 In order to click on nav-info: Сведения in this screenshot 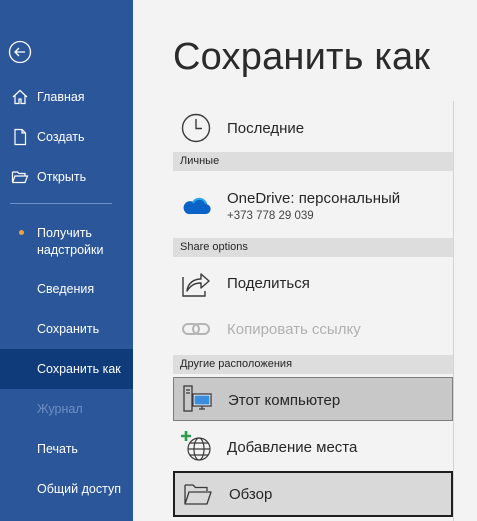, I will do `click(66, 289)`.